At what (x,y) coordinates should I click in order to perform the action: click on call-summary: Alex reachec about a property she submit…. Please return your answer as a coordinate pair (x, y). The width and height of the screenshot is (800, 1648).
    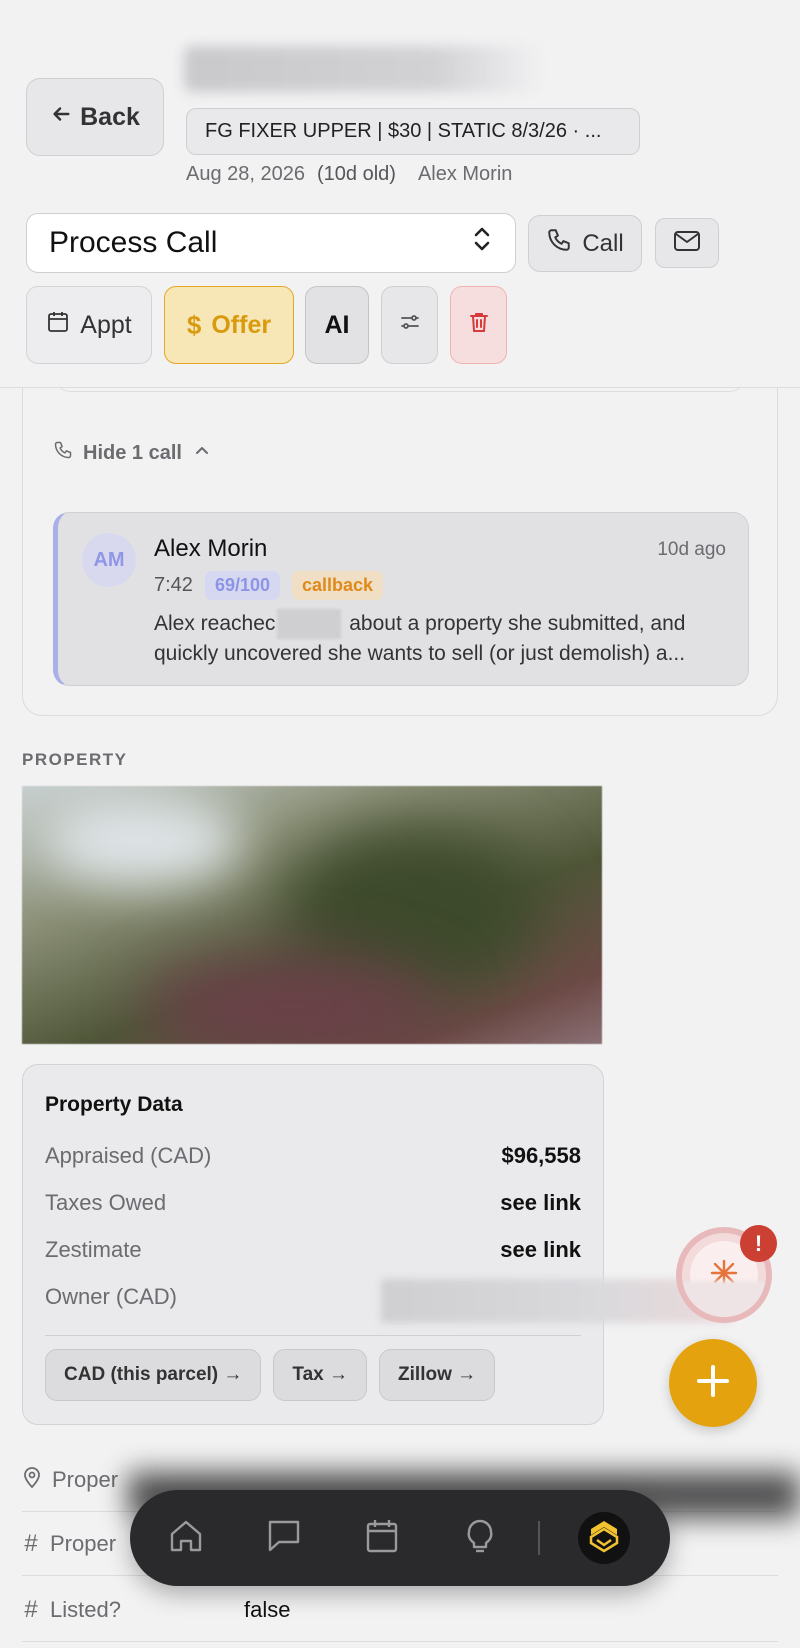
    Looking at the image, I should click on (444, 638).